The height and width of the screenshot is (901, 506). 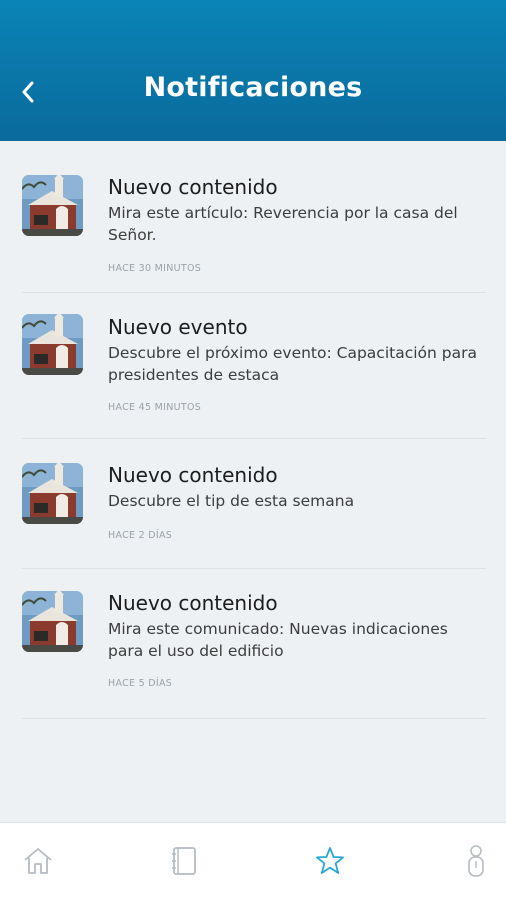 I want to click on bottom-tab-bar, so click(x=253, y=861).